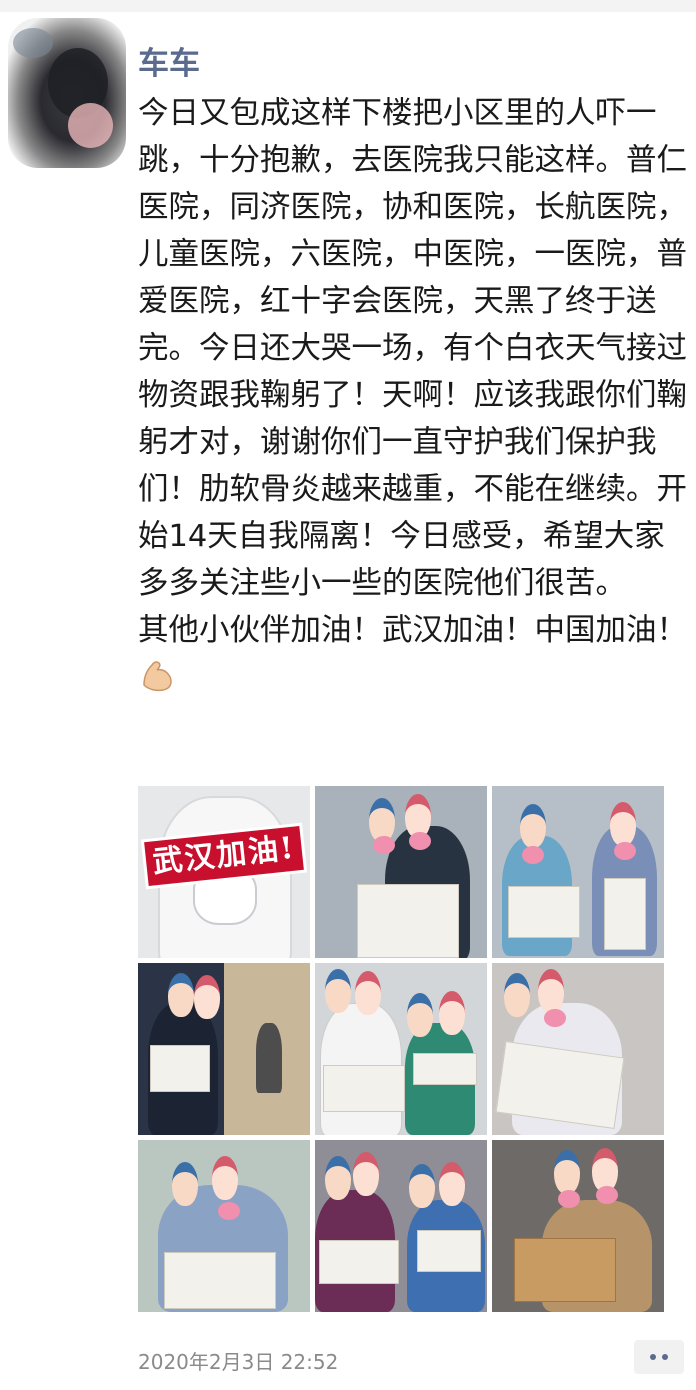 This screenshot has width=696, height=1390. What do you see at coordinates (169, 60) in the screenshot?
I see `username: 车车` at bounding box center [169, 60].